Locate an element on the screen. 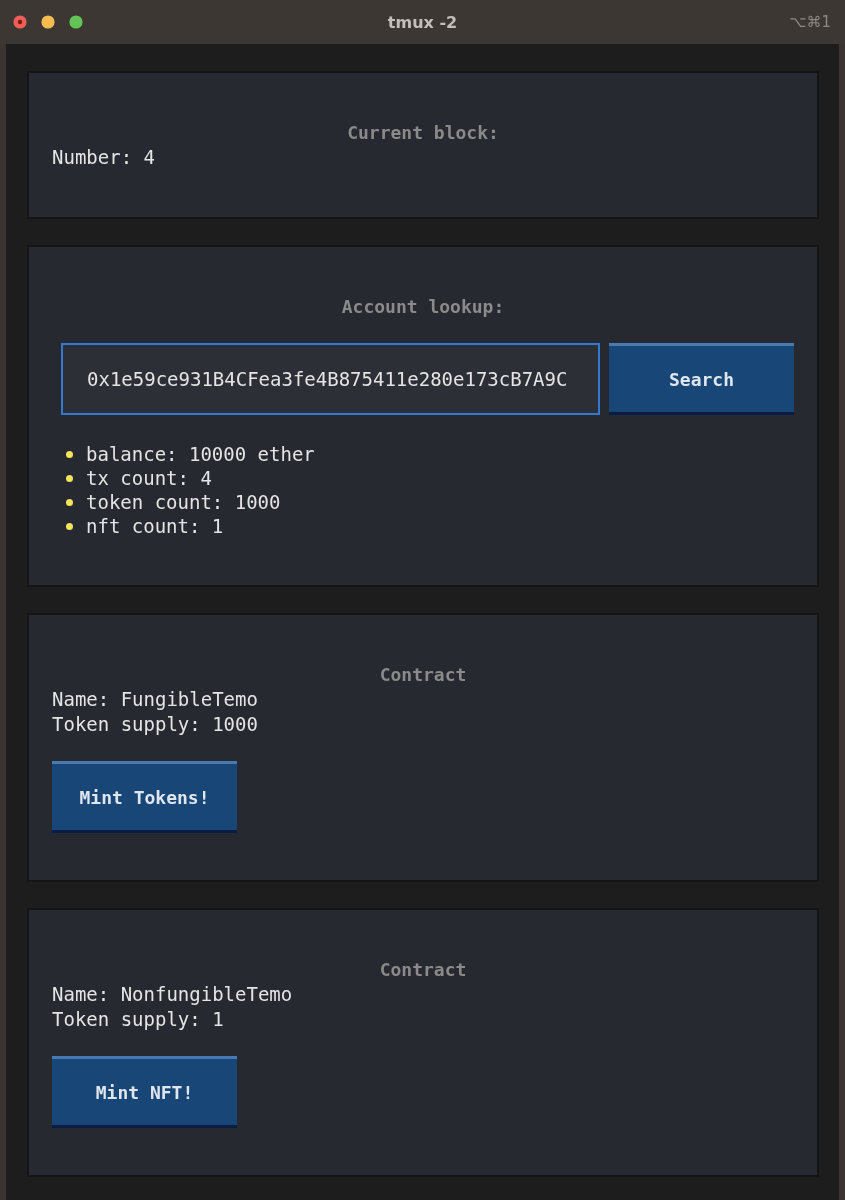 This screenshot has height=1200, width=845. contract-info-text: Name: FungibleTemo is located at coordinates (155, 699).